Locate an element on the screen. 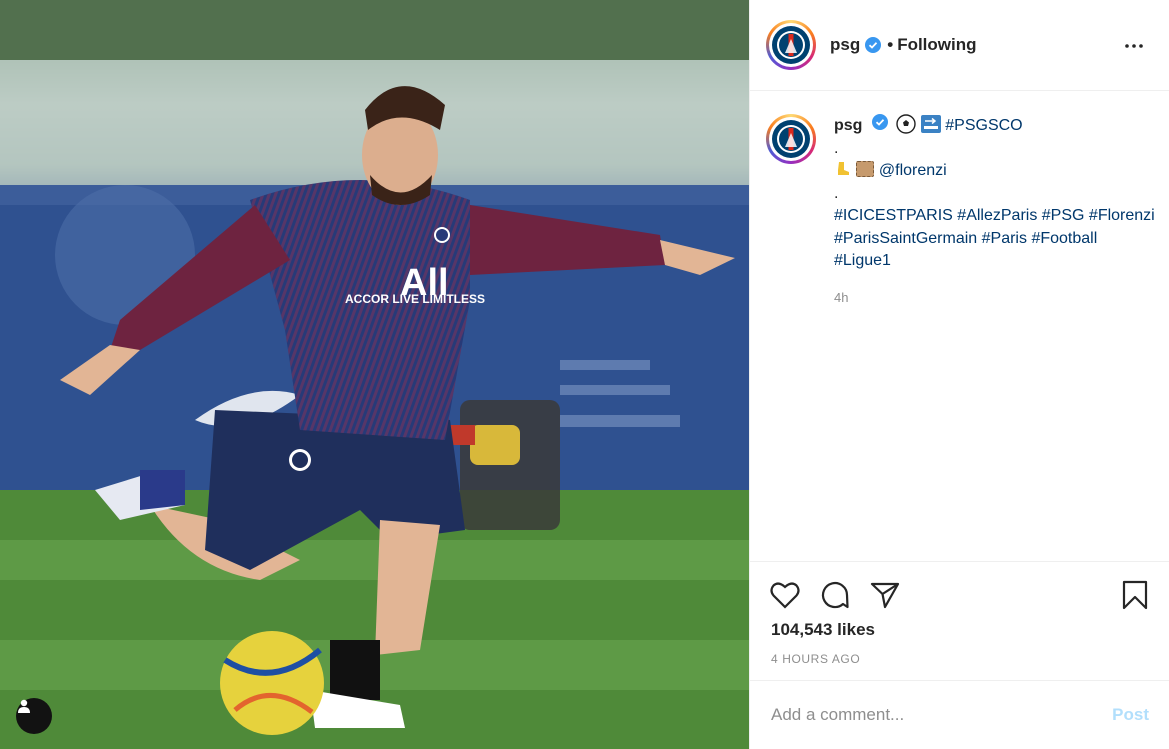 Image resolution: width=1169 pixels, height=749 pixels. post-comment-button: Post is located at coordinates (1130, 715).